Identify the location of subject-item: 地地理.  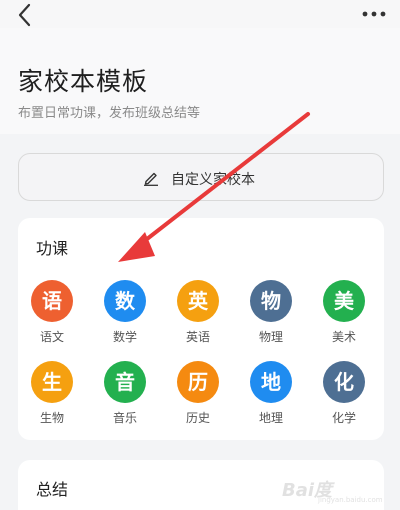
(271, 394).